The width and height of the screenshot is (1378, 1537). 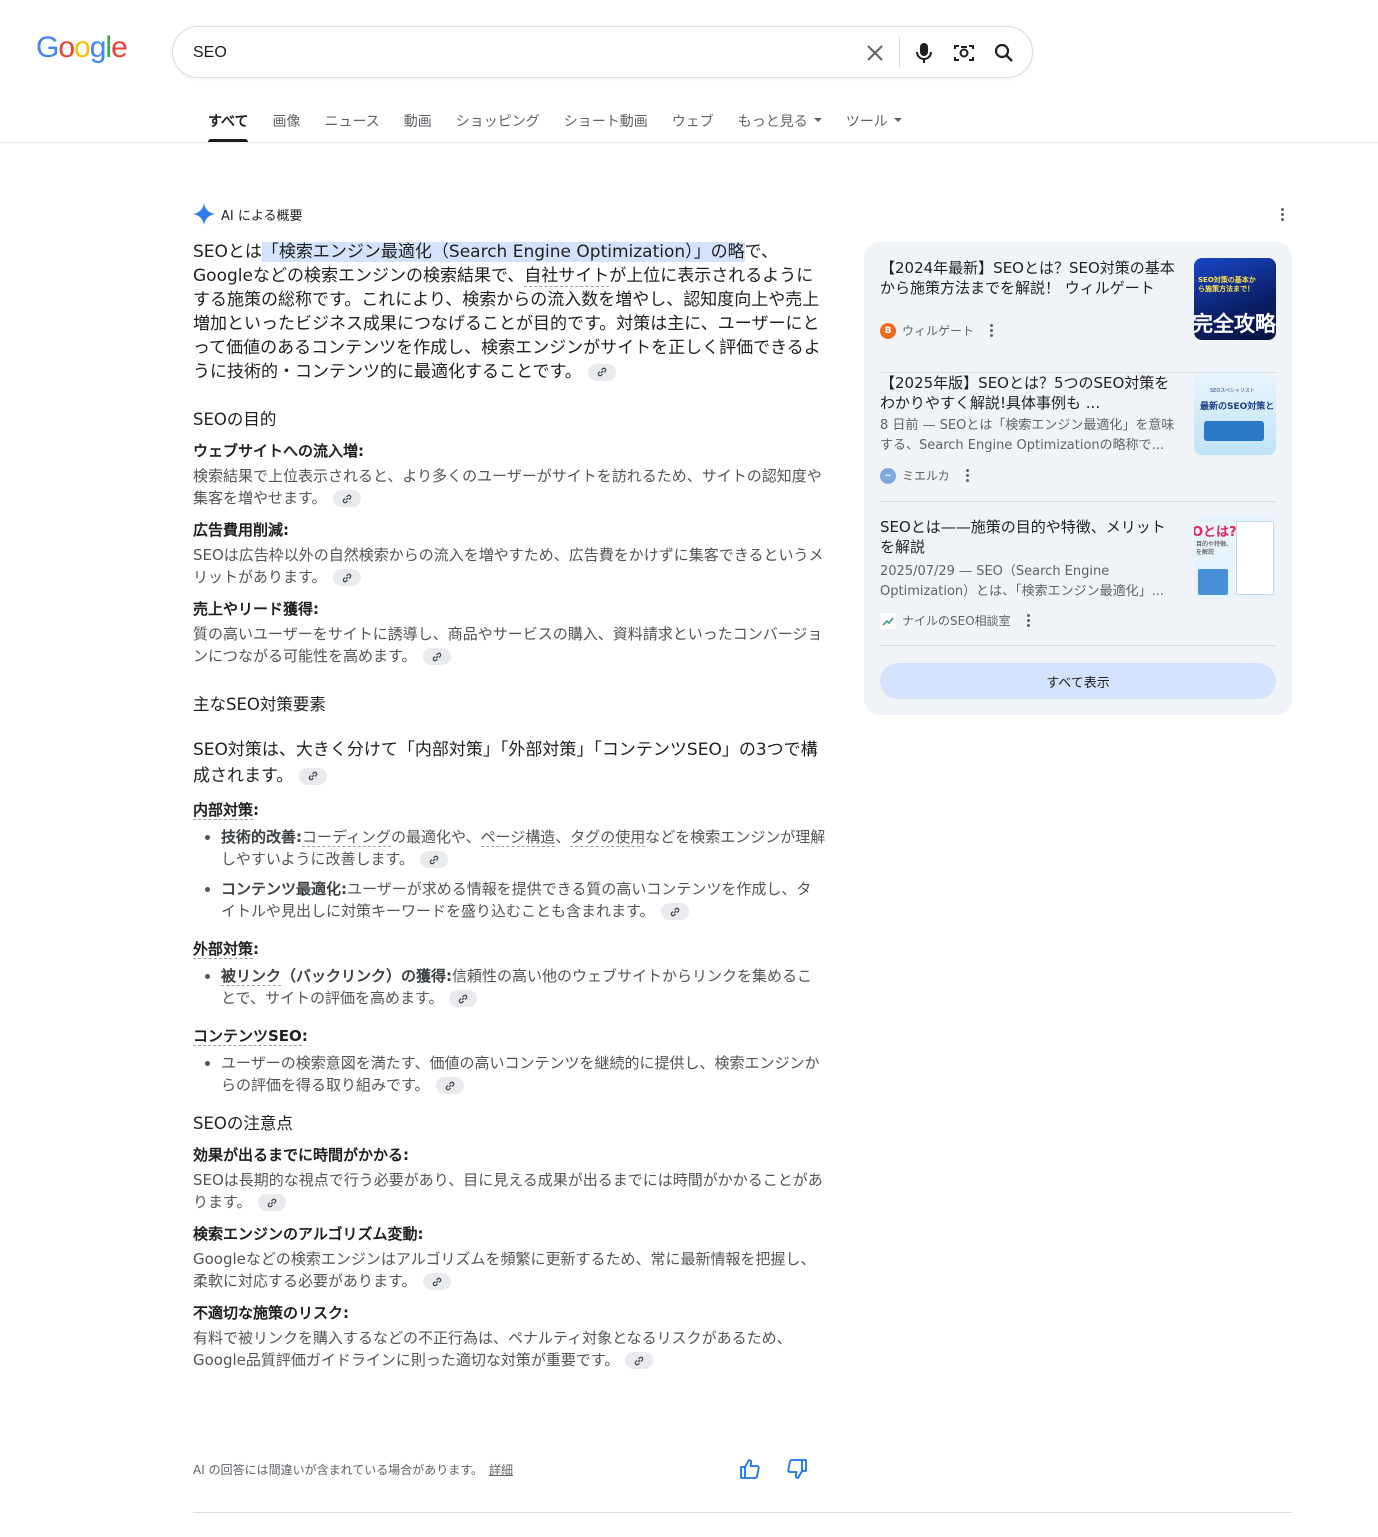 What do you see at coordinates (501, 1470) in the screenshot?
I see `details-link: 詳細` at bounding box center [501, 1470].